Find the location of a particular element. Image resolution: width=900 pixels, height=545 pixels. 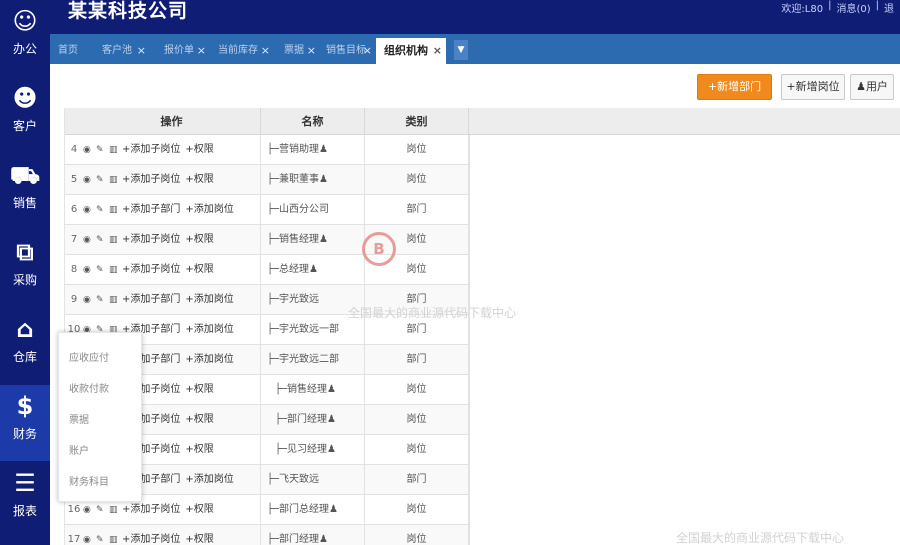

table-row: 4 ◉ ✎ ▥ +添加子岗位 +权限 ├─营销助理♟ 岗位 is located at coordinates (267, 150).